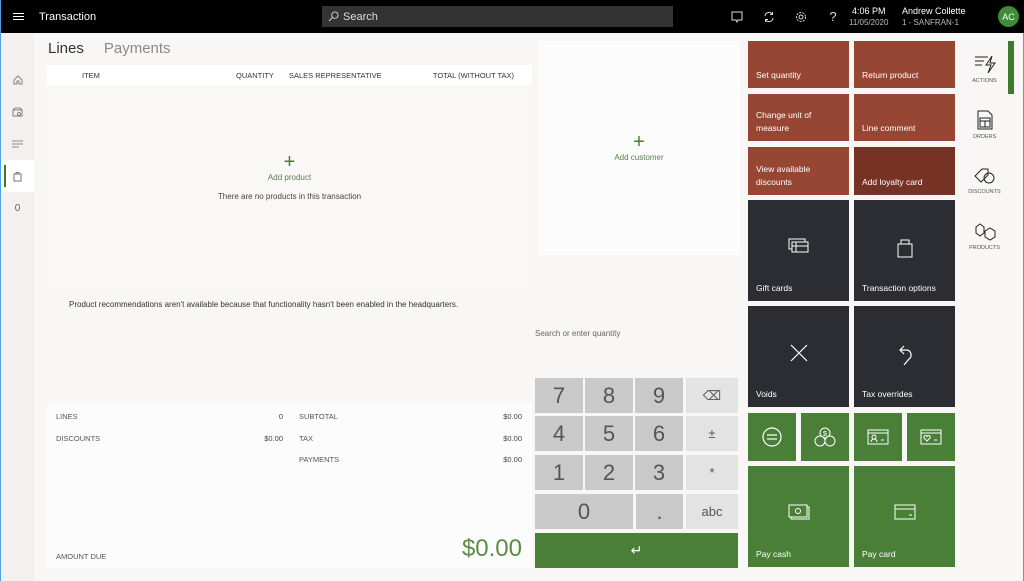 This screenshot has width=1024, height=581. I want to click on pay-exact-button, so click(772, 437).